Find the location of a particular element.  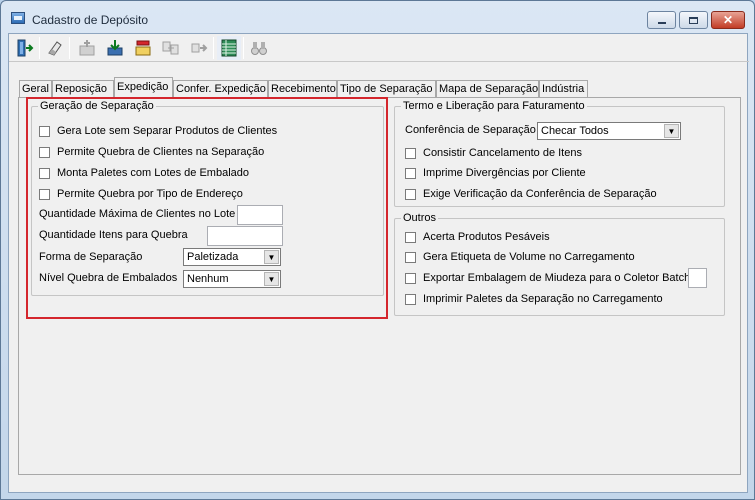

close-button: ✕ is located at coordinates (728, 20).